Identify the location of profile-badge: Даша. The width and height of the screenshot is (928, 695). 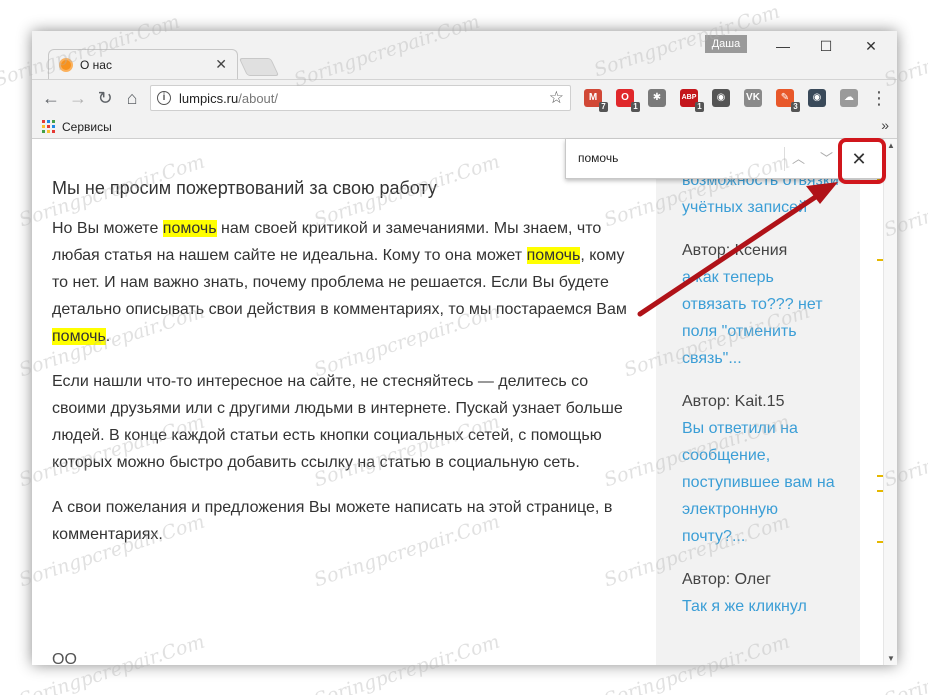
(726, 44).